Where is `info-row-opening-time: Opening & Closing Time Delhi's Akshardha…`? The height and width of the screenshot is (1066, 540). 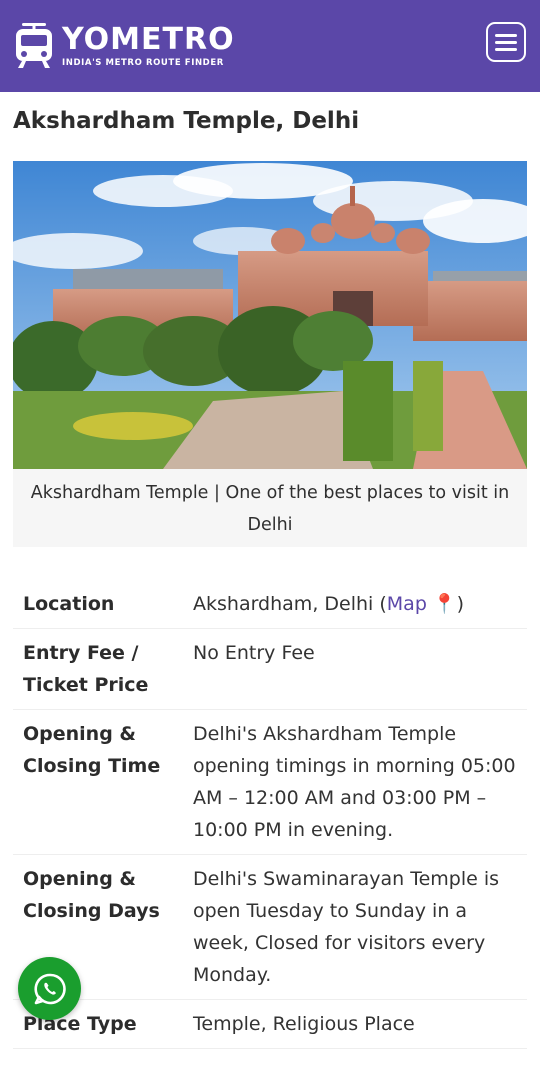
info-row-opening-time: Opening & Closing Time Delhi's Akshardha… is located at coordinates (270, 782).